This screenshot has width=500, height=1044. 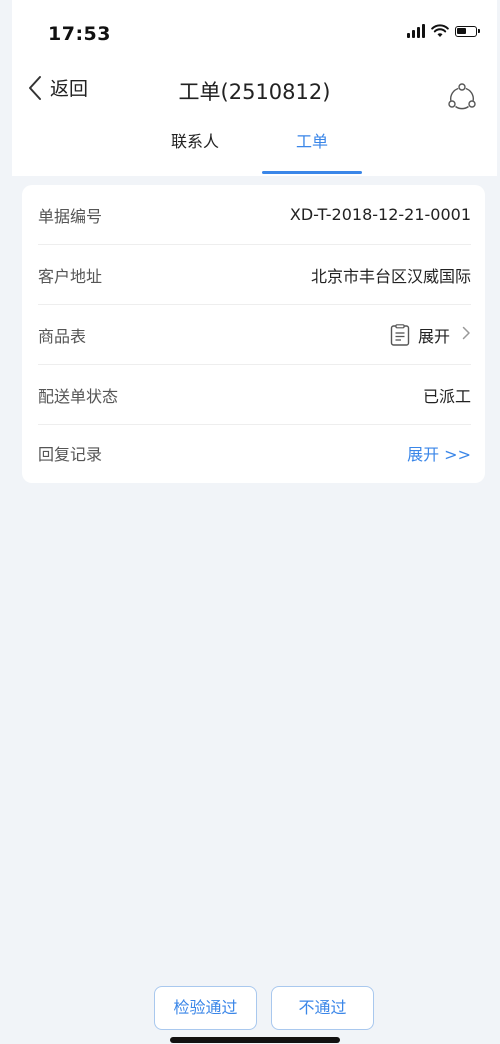 I want to click on row-reply-records: 回复记录 展开 >>, so click(x=254, y=453).